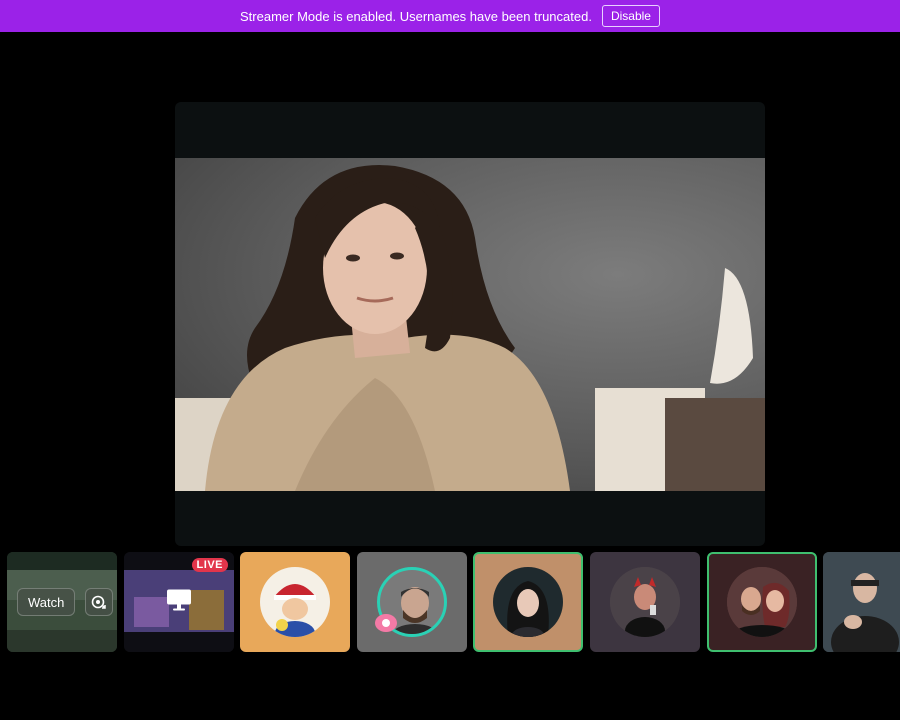  What do you see at coordinates (630, 16) in the screenshot?
I see `disable-streamer-mode-button: Disable` at bounding box center [630, 16].